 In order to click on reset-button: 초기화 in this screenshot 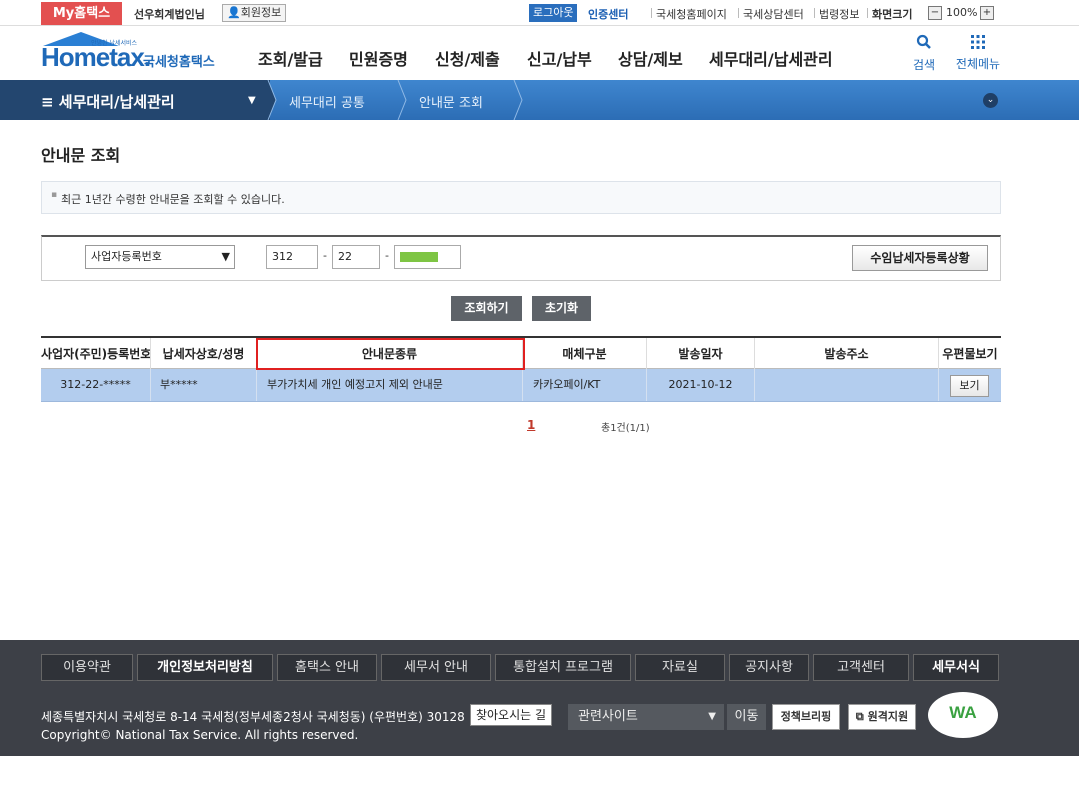, I will do `click(561, 308)`.